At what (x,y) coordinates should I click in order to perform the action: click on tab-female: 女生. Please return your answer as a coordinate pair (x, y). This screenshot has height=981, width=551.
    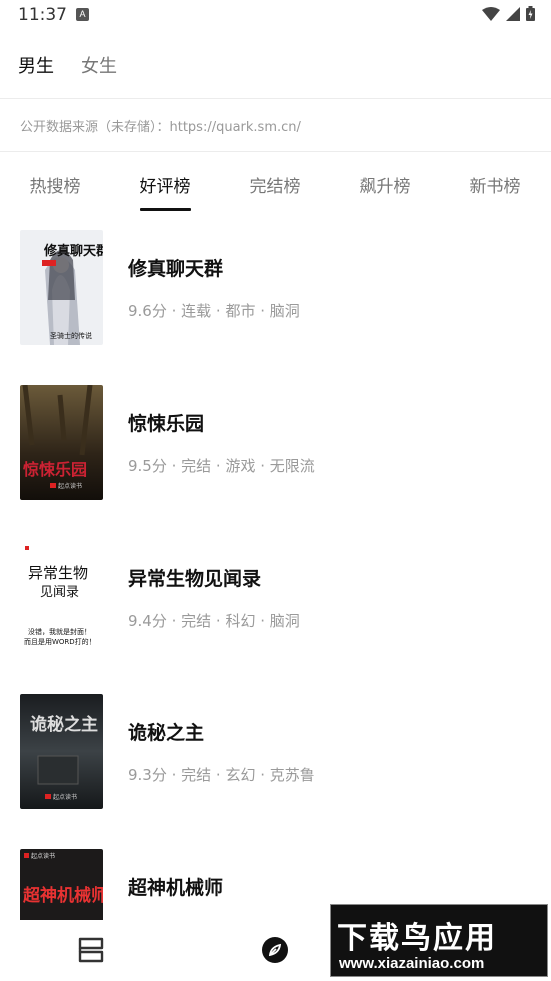
    Looking at the image, I should click on (99, 65).